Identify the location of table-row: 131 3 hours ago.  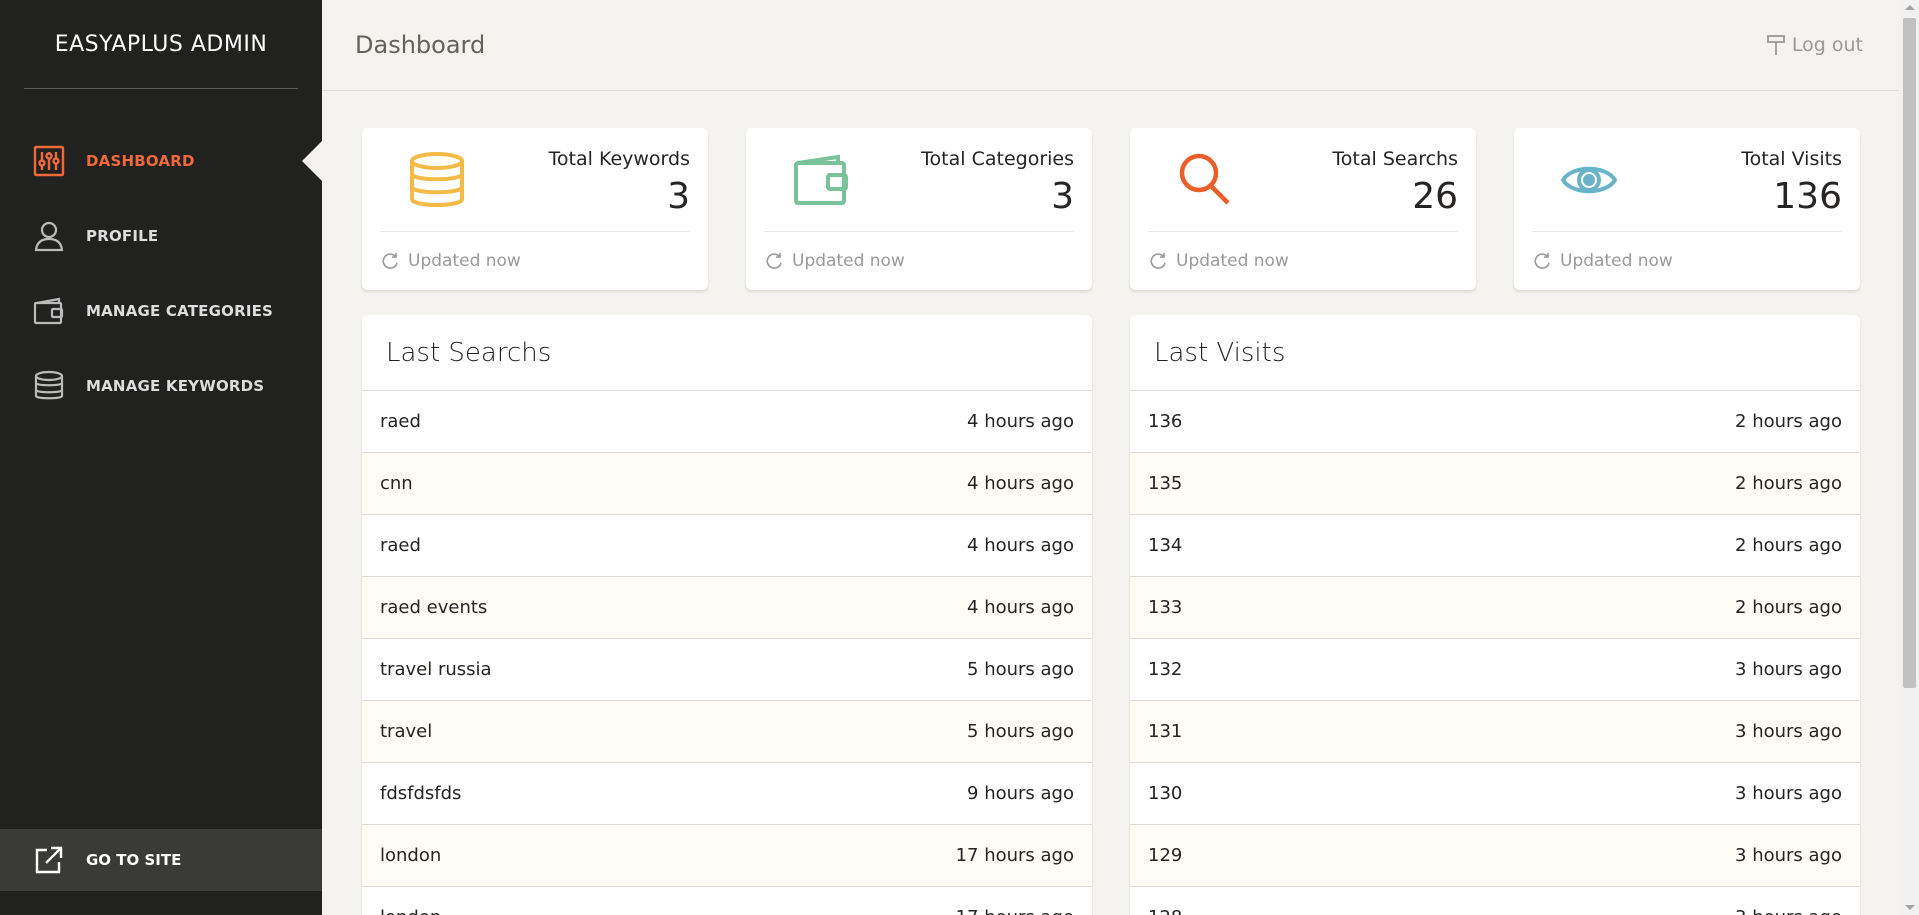
(1495, 732).